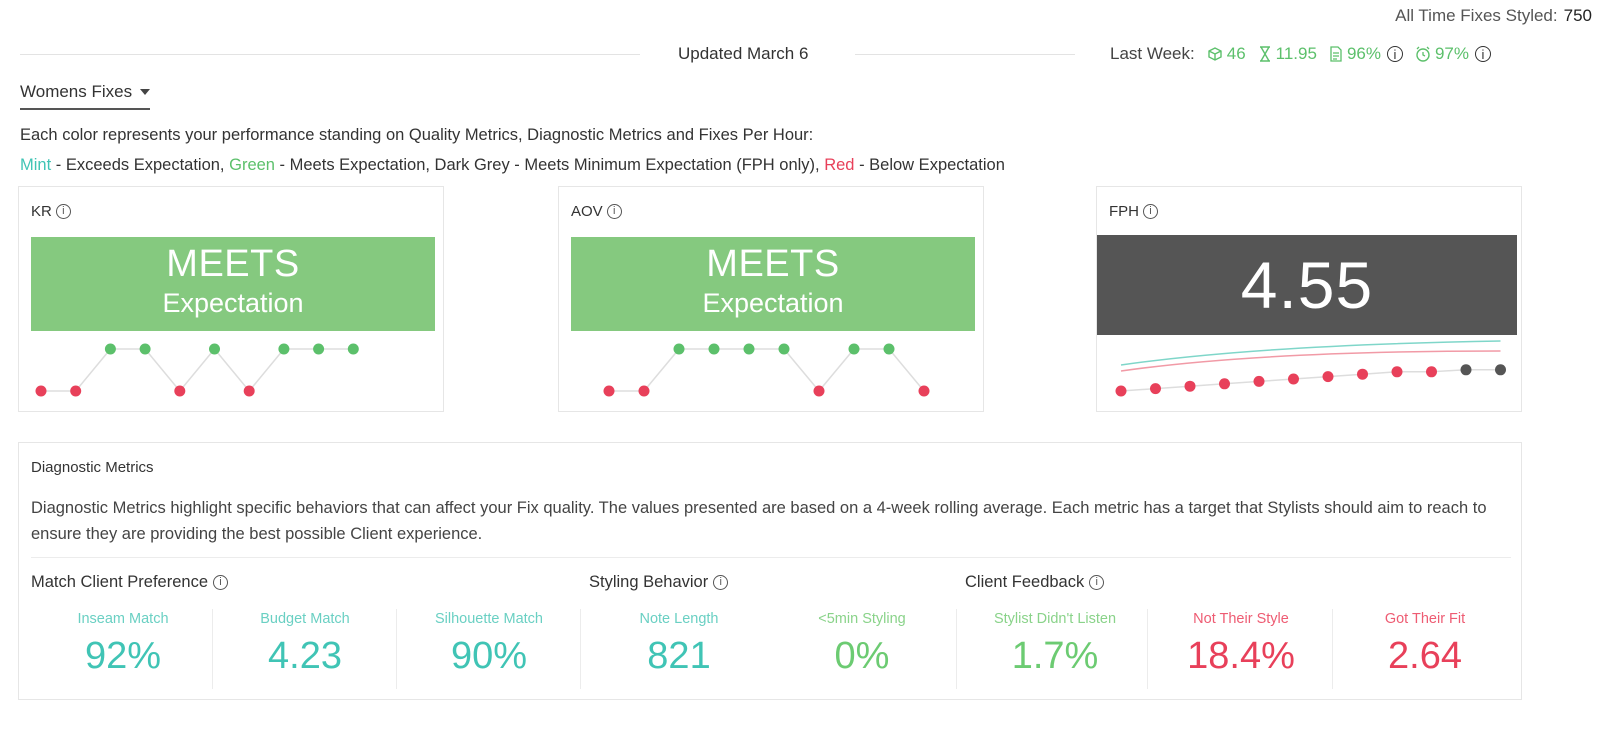 This screenshot has height=752, width=1620. I want to click on metric-under-5min-styling: <5min Styling 0%, so click(862, 647).